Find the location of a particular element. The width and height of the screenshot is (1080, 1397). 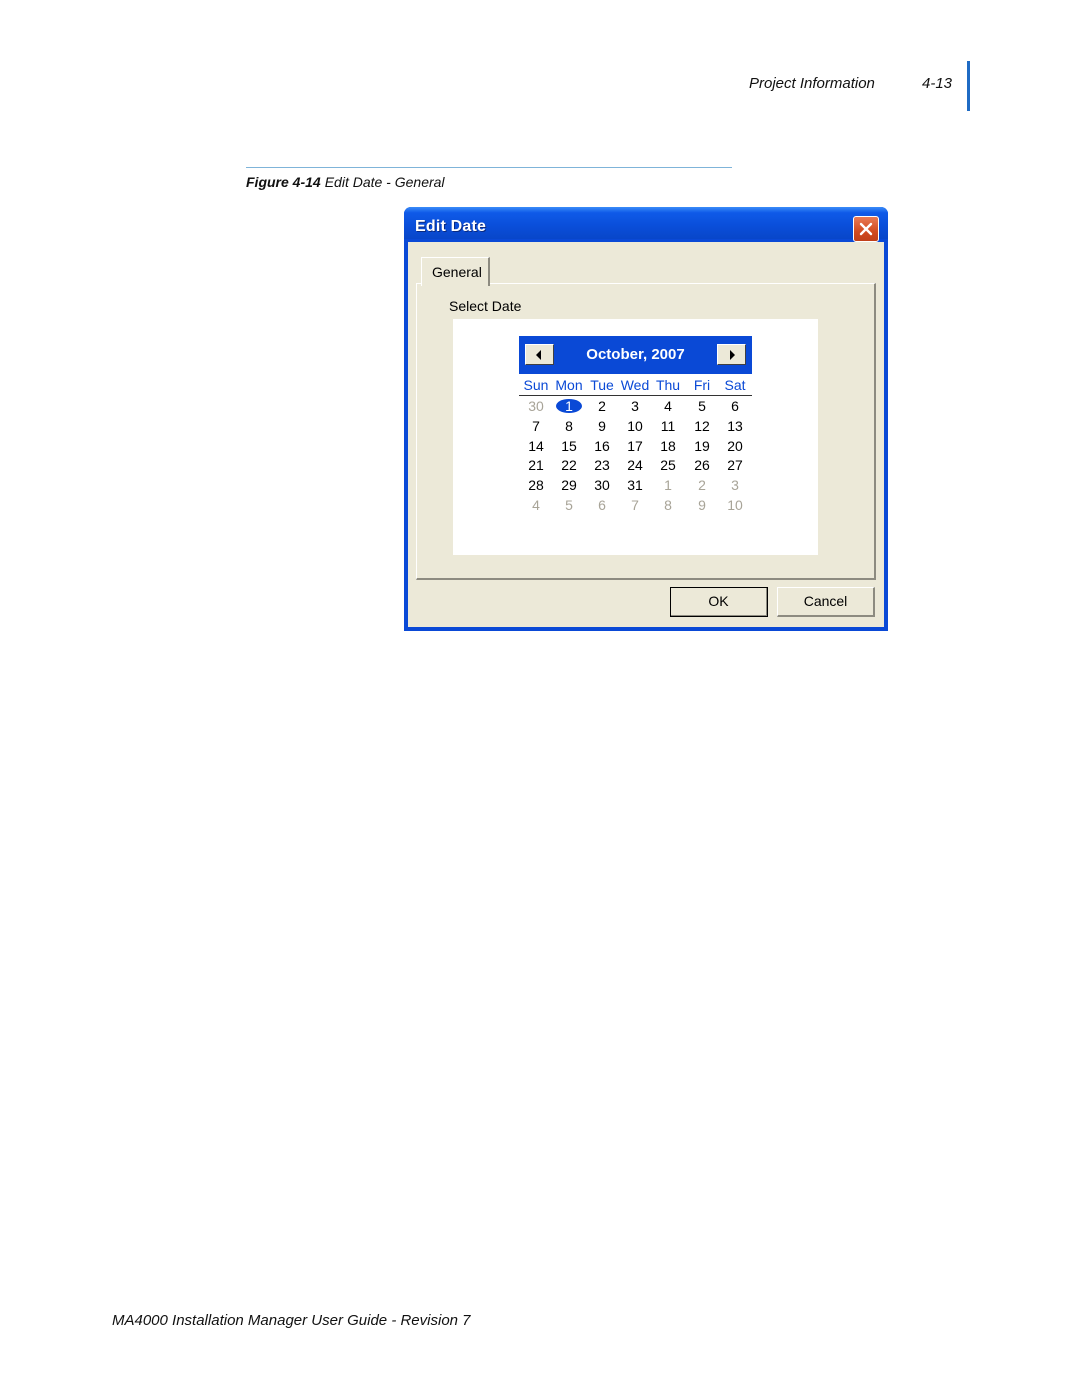

close-x-icon is located at coordinates (866, 229).